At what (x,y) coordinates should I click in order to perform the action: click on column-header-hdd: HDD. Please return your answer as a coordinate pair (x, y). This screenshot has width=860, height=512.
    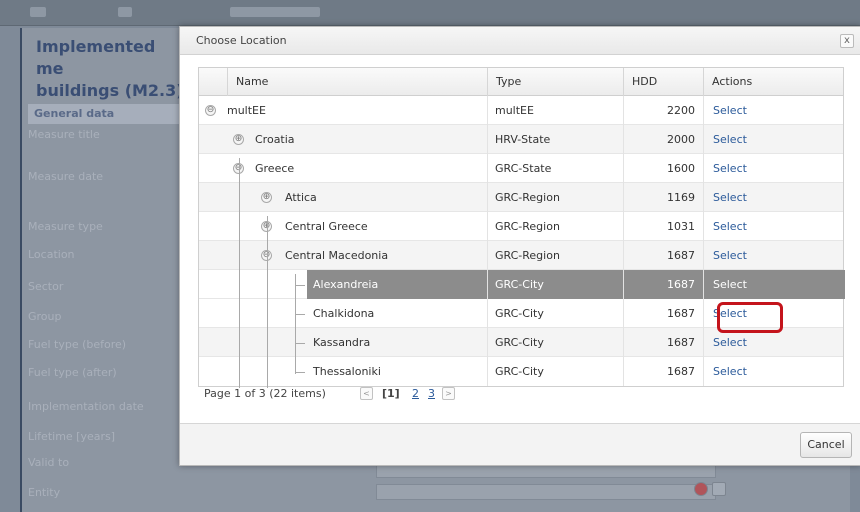
    Looking at the image, I should click on (663, 82).